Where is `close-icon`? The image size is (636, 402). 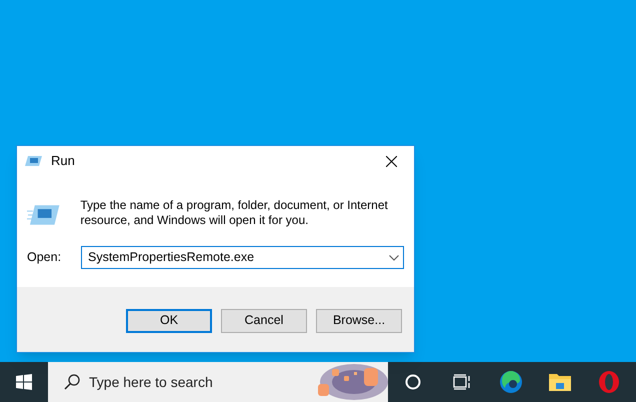
close-icon is located at coordinates (391, 161).